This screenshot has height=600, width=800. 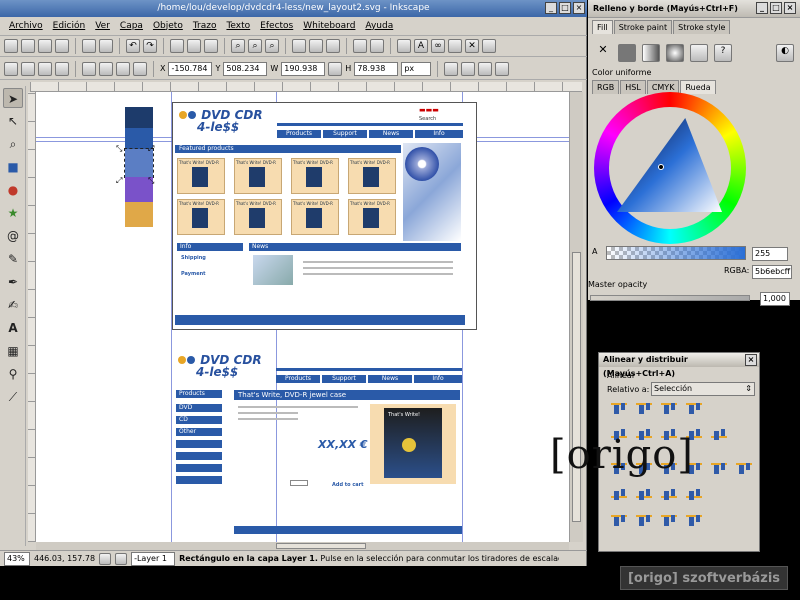 I want to click on color-picker-marker, so click(x=661, y=167).